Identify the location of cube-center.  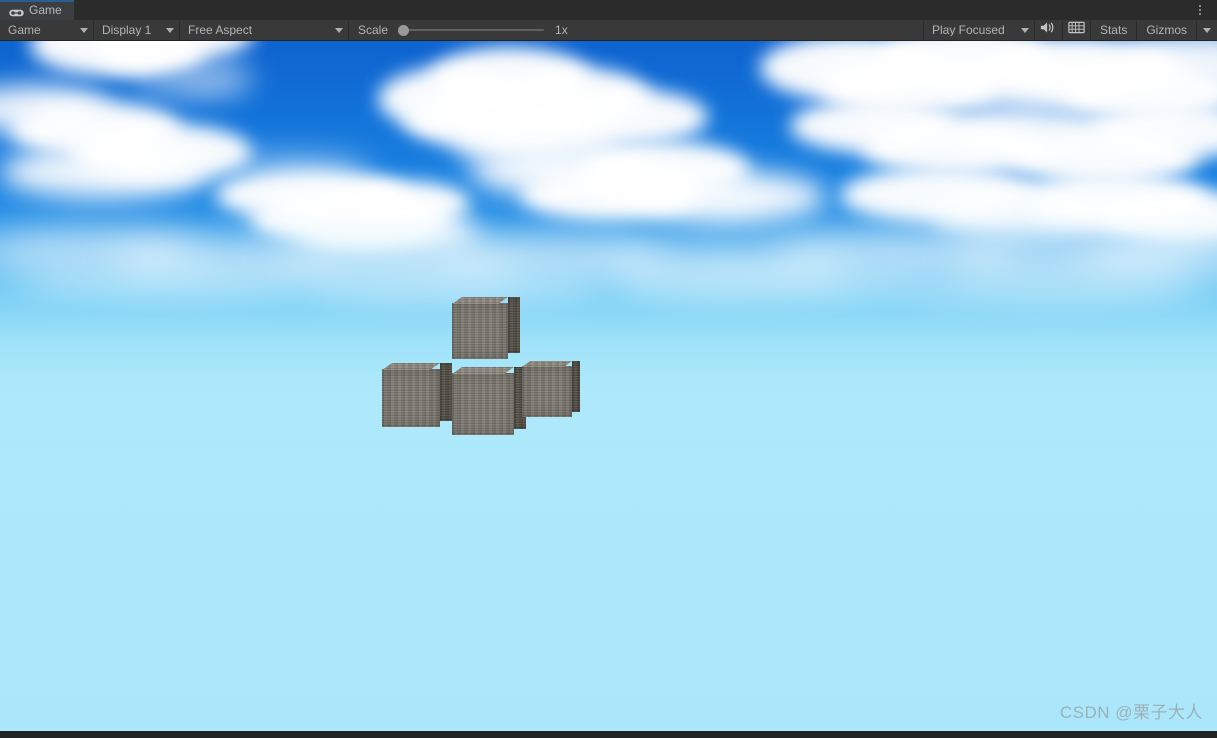
(489, 401).